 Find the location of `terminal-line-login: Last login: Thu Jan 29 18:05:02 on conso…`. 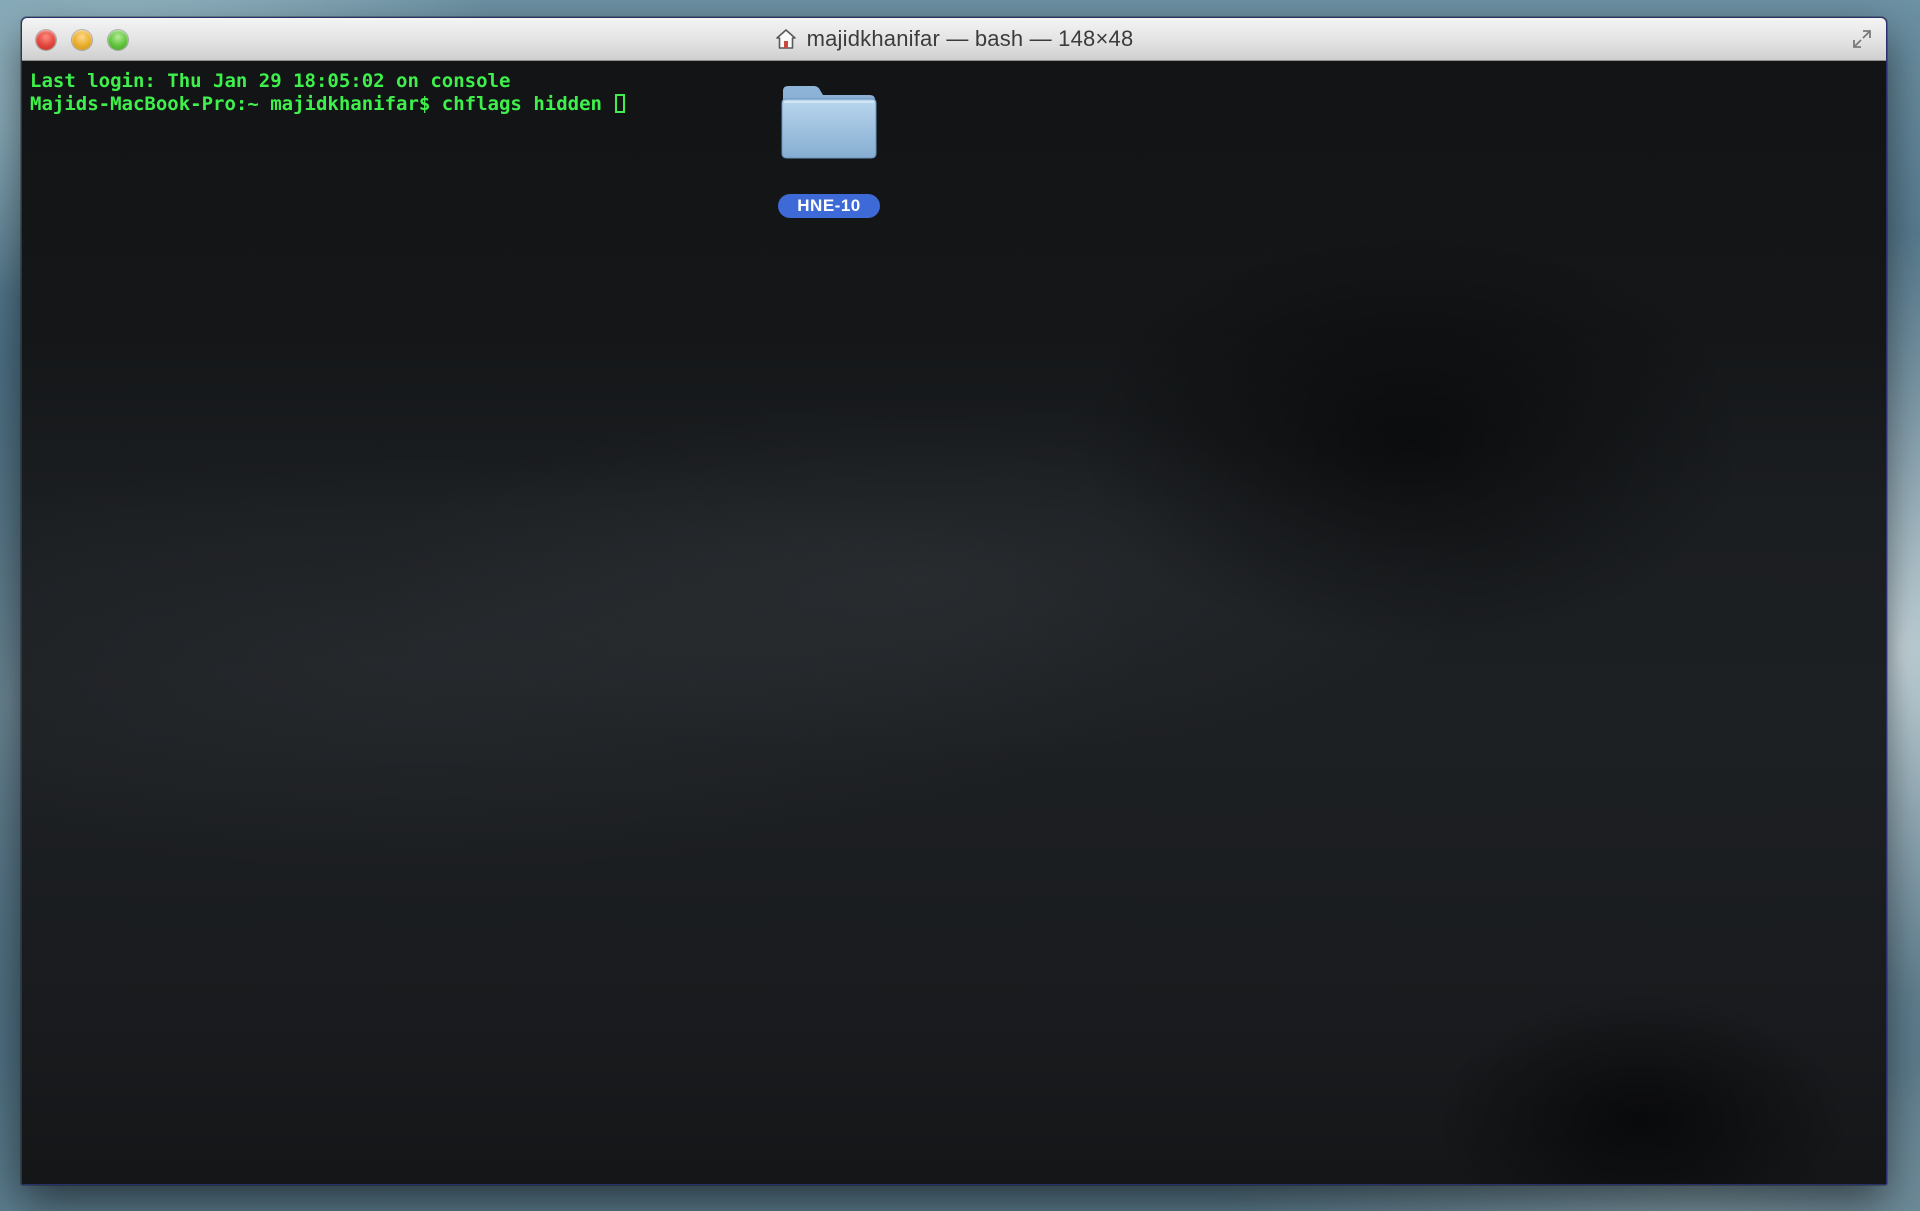

terminal-line-login: Last login: Thu Jan 29 18:05:02 on conso… is located at coordinates (270, 81).